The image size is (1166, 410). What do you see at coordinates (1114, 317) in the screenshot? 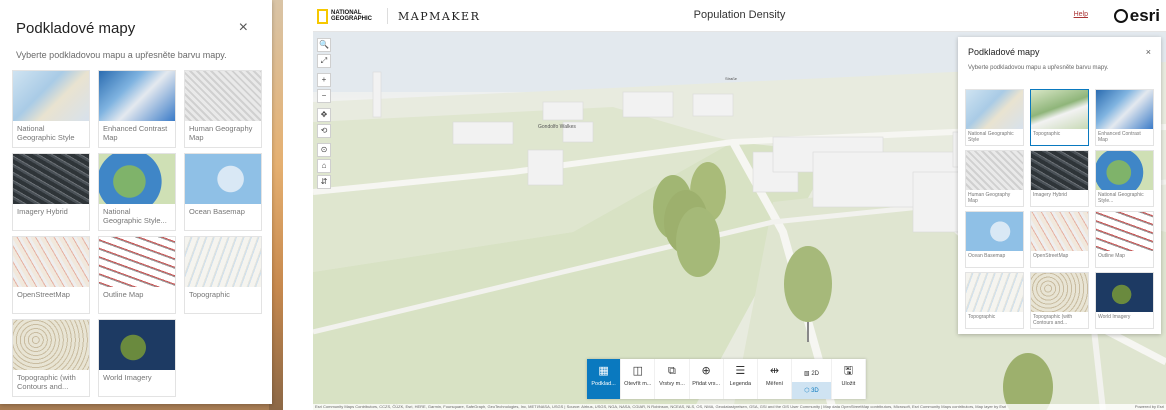
I see `basemap-card-label: World Imagery` at bounding box center [1114, 317].